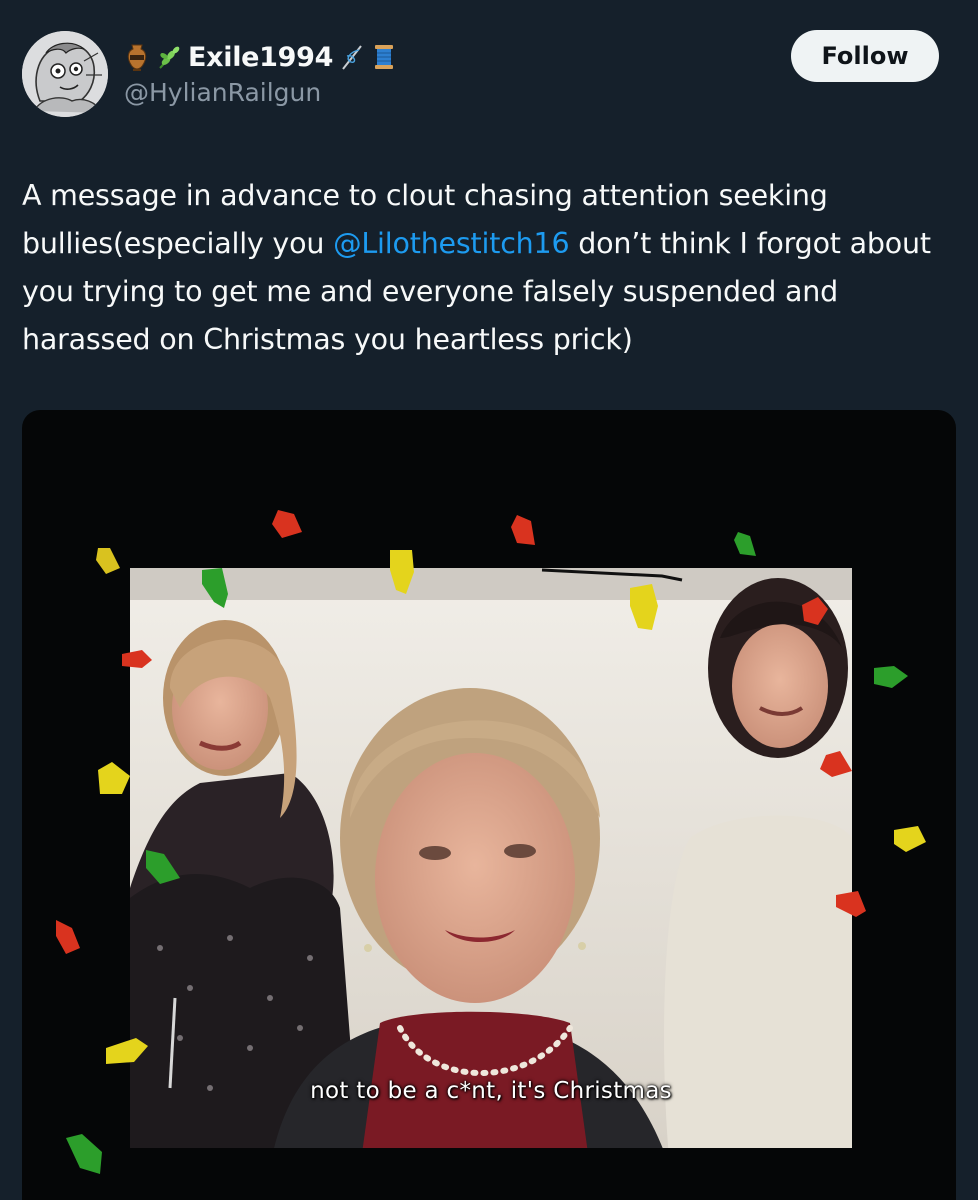 The height and width of the screenshot is (1200, 978). What do you see at coordinates (384, 57) in the screenshot?
I see `spool-icon` at bounding box center [384, 57].